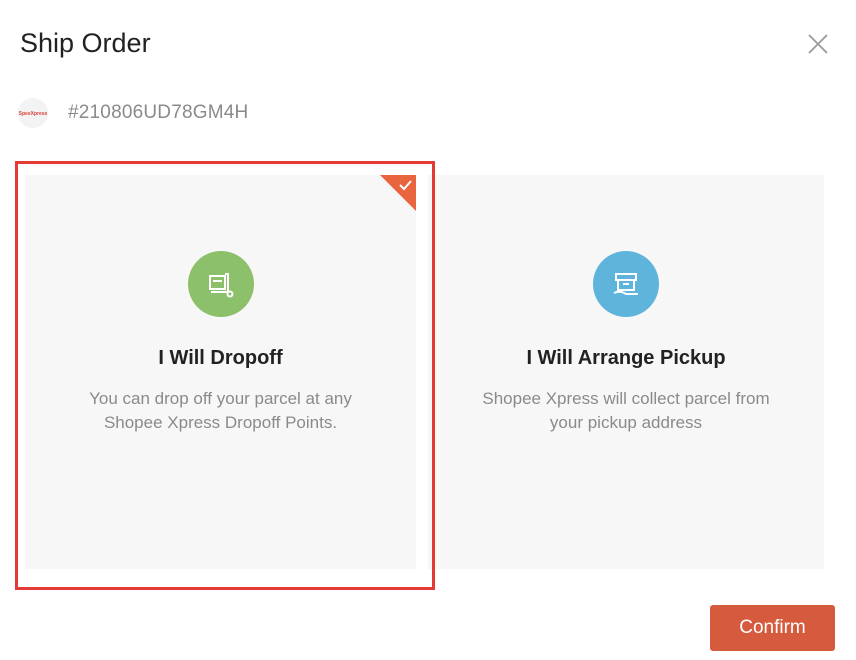 The height and width of the screenshot is (660, 856). Describe the element at coordinates (626, 398) in the screenshot. I see `option-pickup-desc-line1: Shopee Xpress will collect parcel from` at that location.